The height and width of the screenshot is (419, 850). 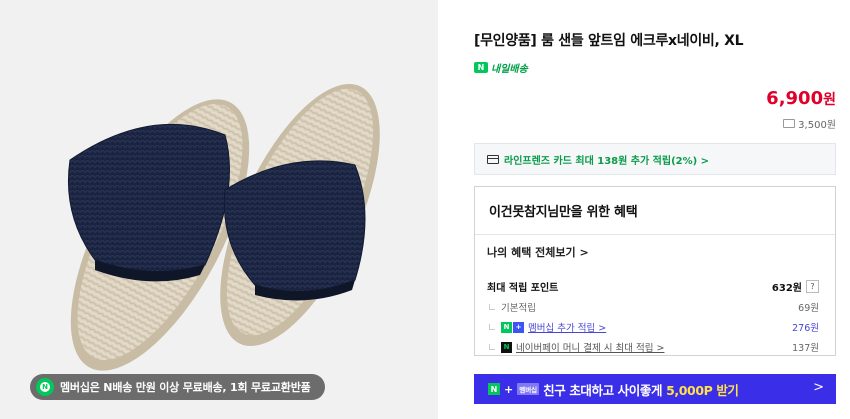 What do you see at coordinates (653, 307) in the screenshot?
I see `basic-points-row: 기본적립 69원` at bounding box center [653, 307].